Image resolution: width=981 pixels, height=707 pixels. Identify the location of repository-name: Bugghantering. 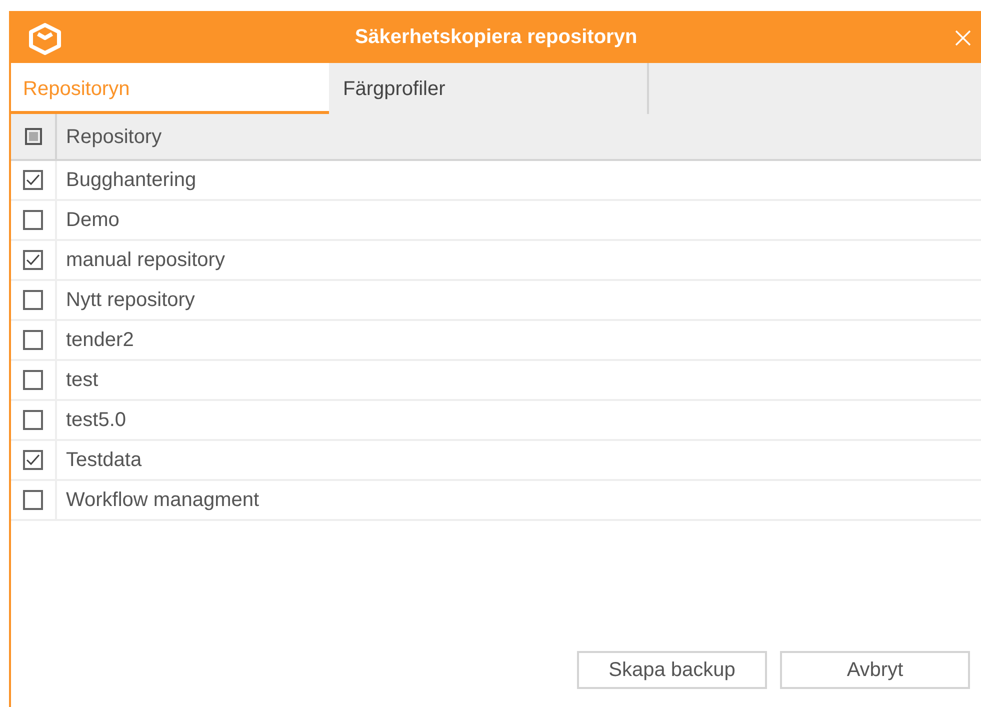
(131, 180).